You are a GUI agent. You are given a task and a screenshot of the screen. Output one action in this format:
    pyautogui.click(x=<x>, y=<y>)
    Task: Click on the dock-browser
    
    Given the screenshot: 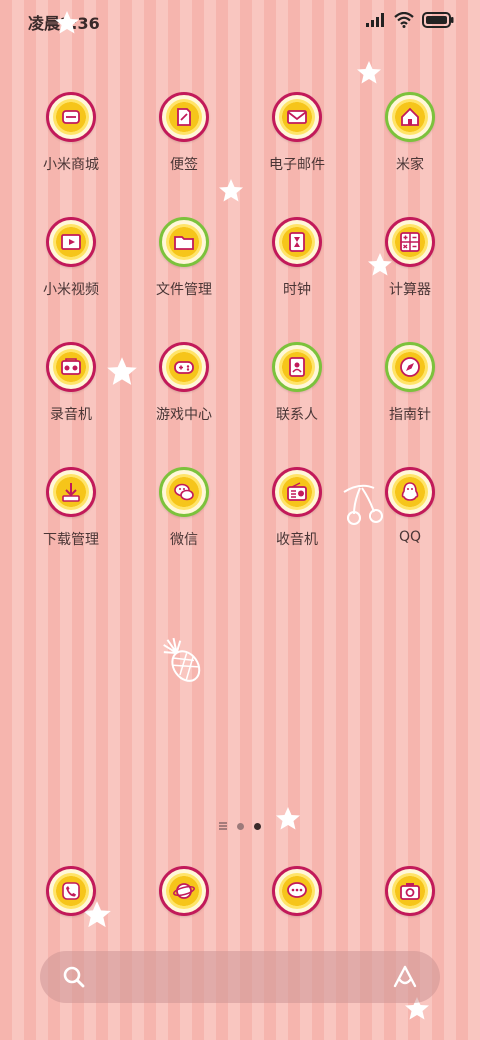 What is the action you would take?
    pyautogui.click(x=184, y=894)
    